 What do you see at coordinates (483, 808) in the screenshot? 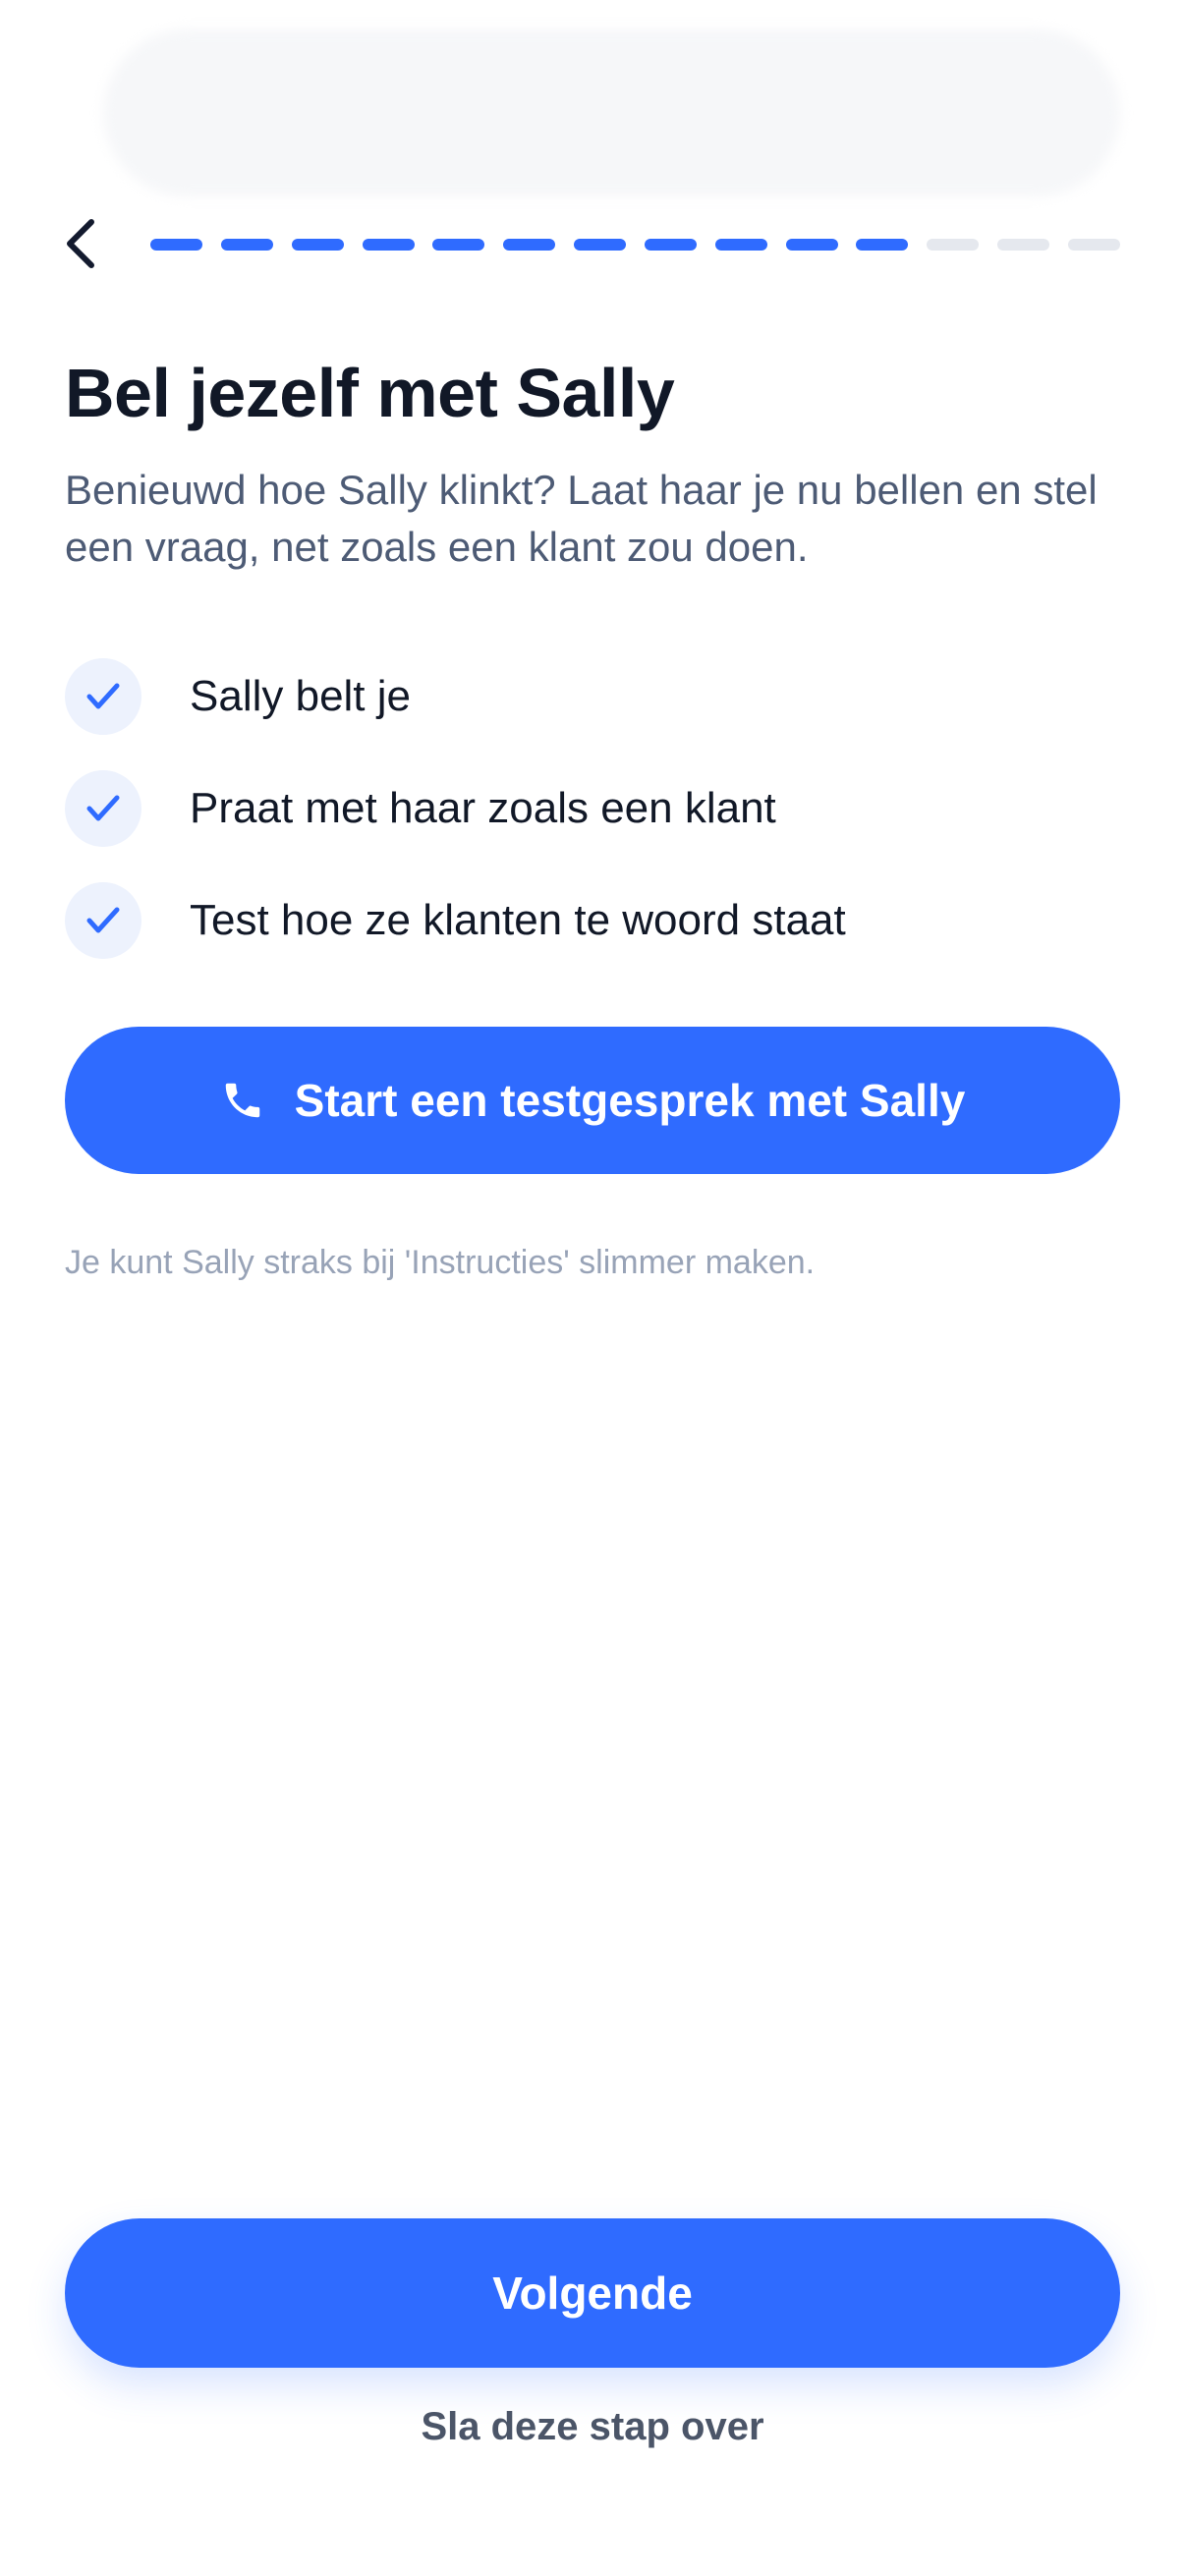
I see `checklist-item-label: Praat met haar zoals een klant` at bounding box center [483, 808].